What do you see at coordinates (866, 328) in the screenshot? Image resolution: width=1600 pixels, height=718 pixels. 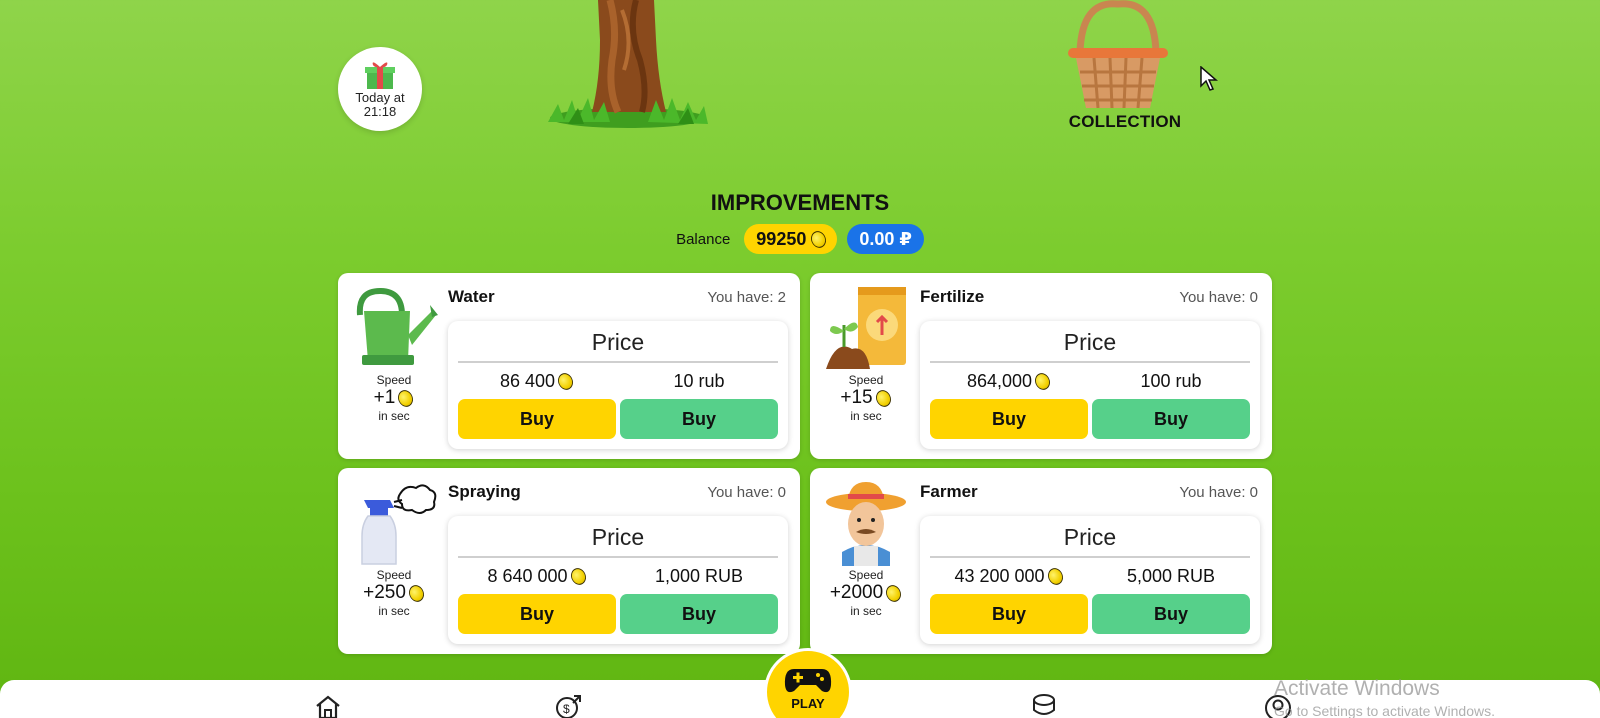 I see `fertilizer-bag-icon` at bounding box center [866, 328].